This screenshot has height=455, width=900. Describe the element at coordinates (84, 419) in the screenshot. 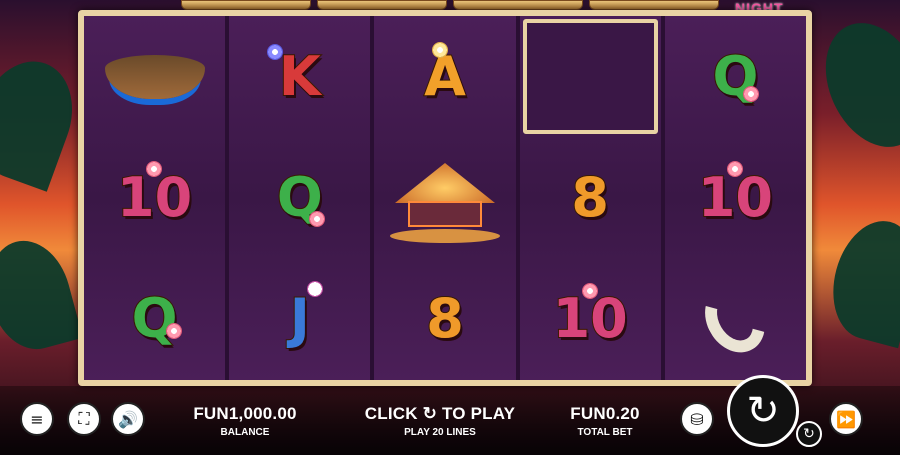

I see `fullscreen-button: ⛶` at that location.